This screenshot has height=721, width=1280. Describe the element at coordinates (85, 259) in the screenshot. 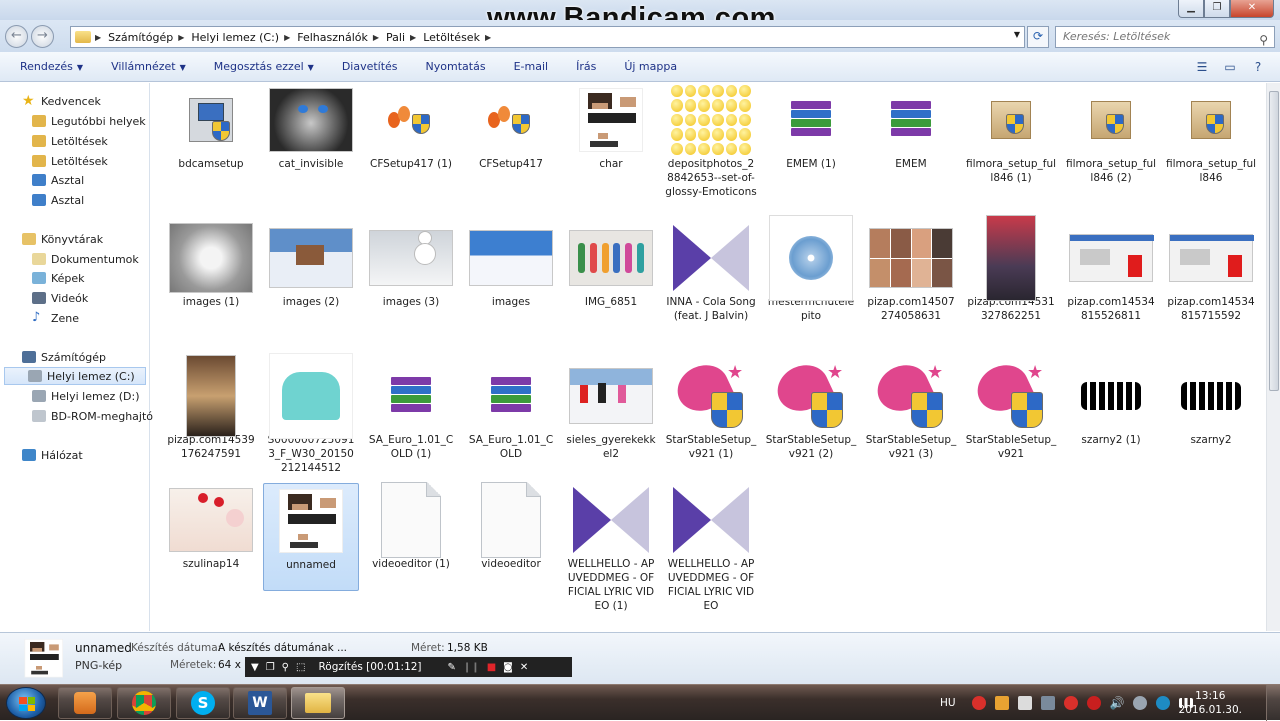

I see `sidebar-item-documents: Dokumentumok` at that location.